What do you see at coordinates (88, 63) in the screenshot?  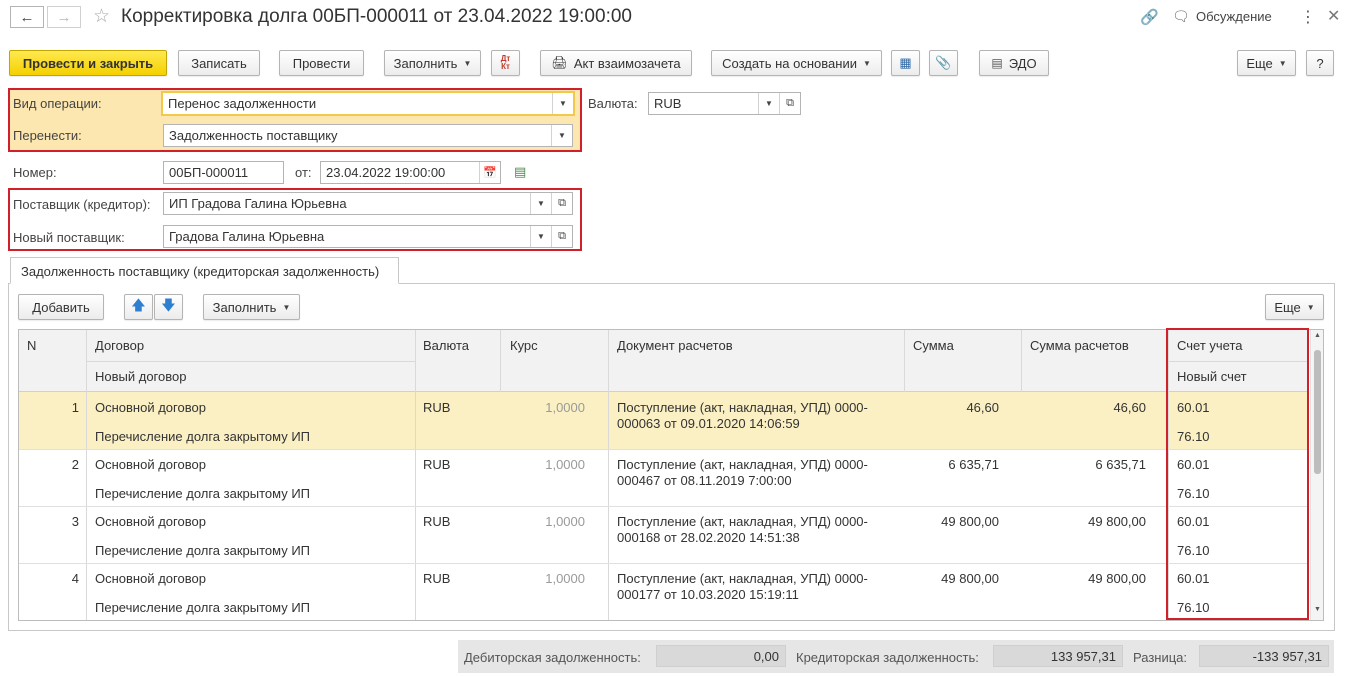 I see `post-and-close-button: Провести и закрыть` at bounding box center [88, 63].